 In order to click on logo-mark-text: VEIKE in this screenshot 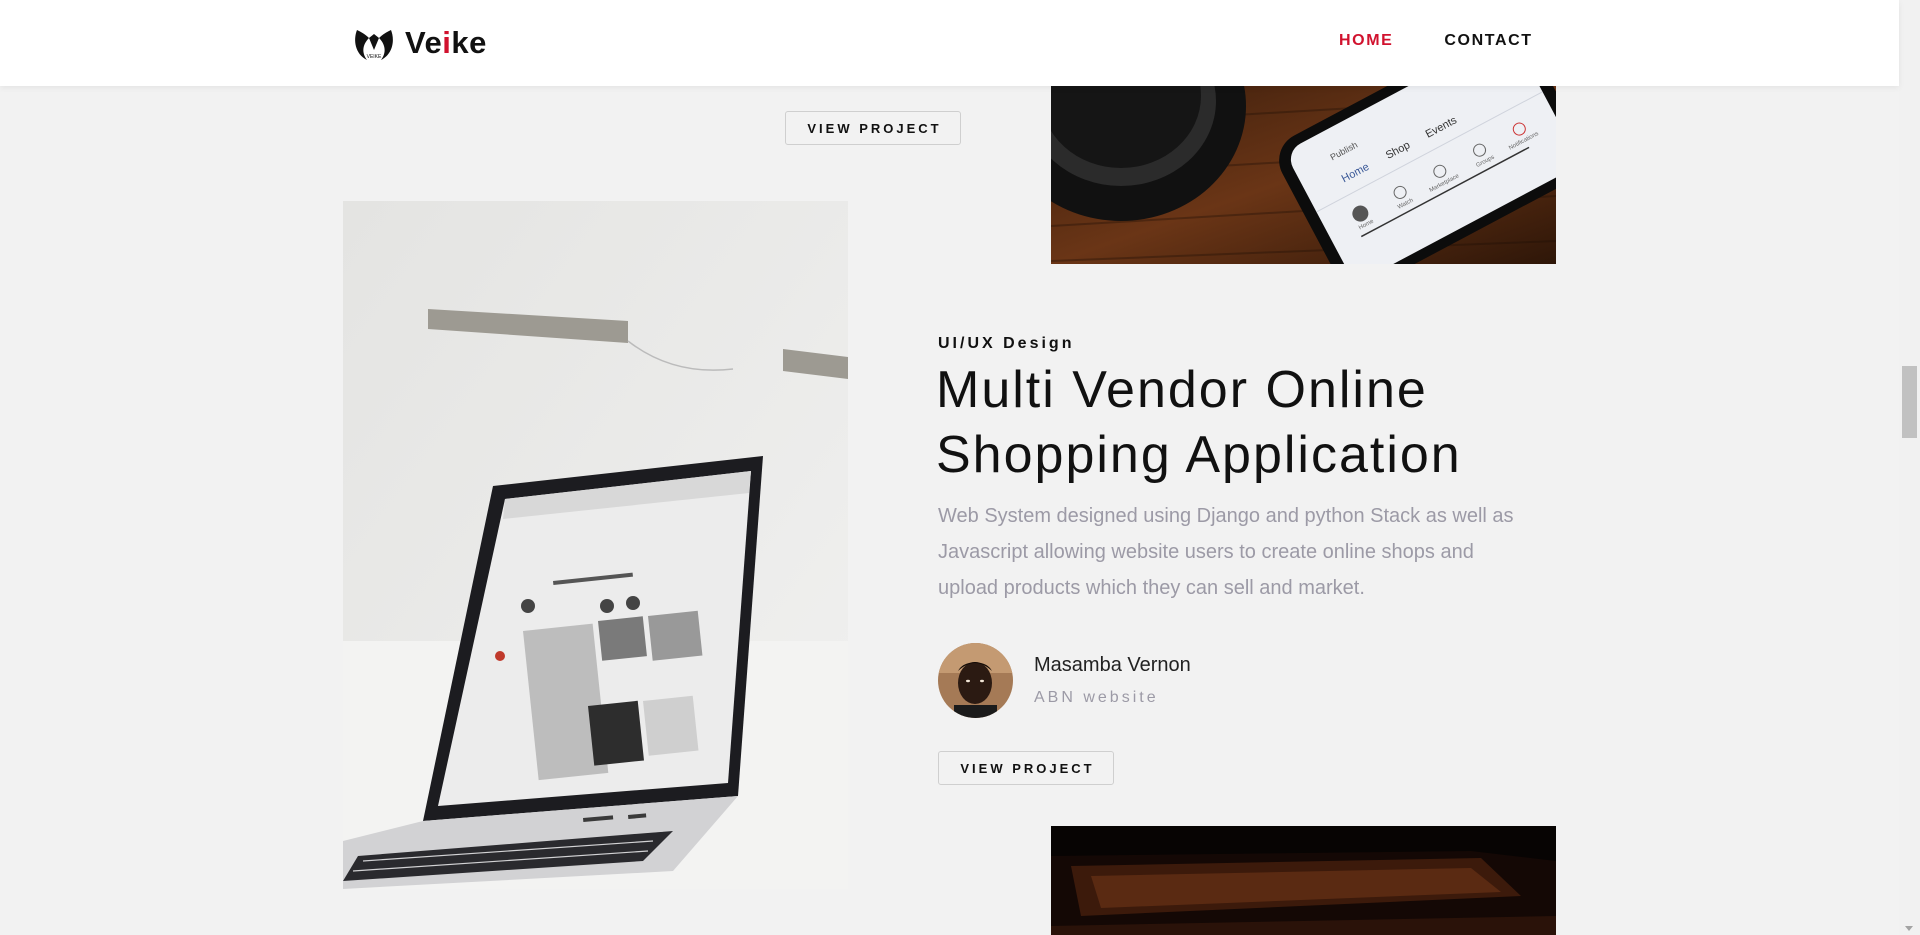, I will do `click(374, 57)`.